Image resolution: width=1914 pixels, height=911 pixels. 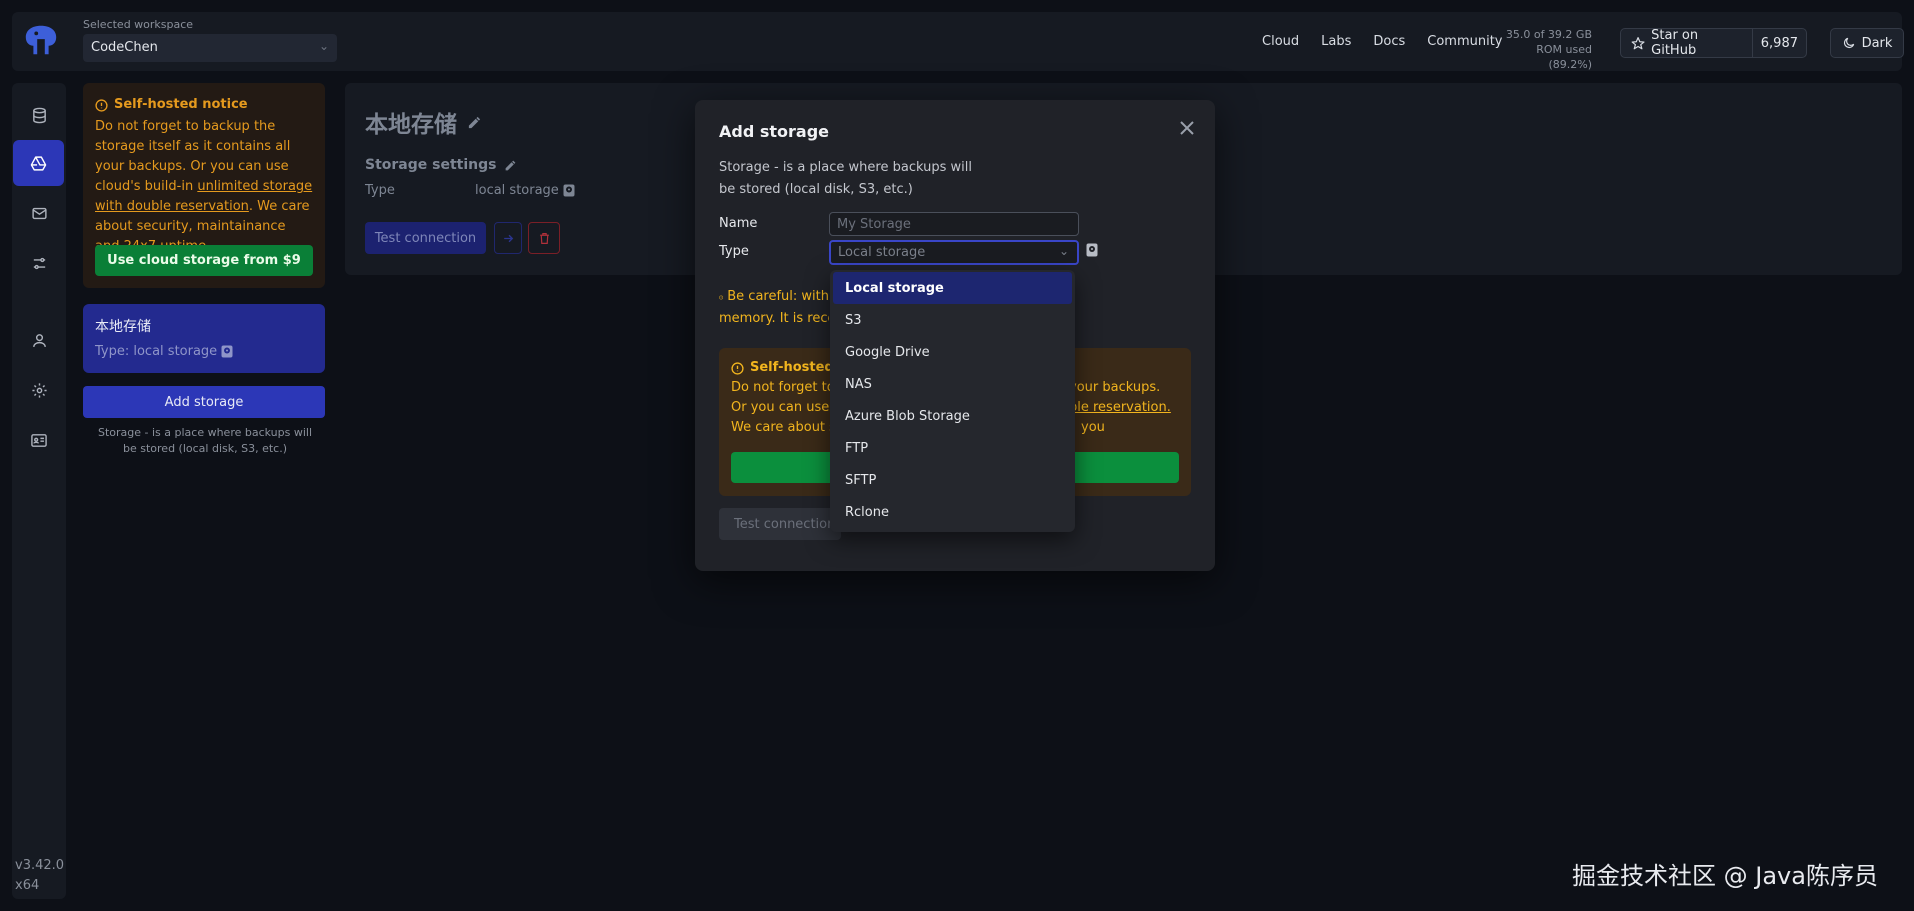 I want to click on version-arch: x64, so click(x=27, y=885).